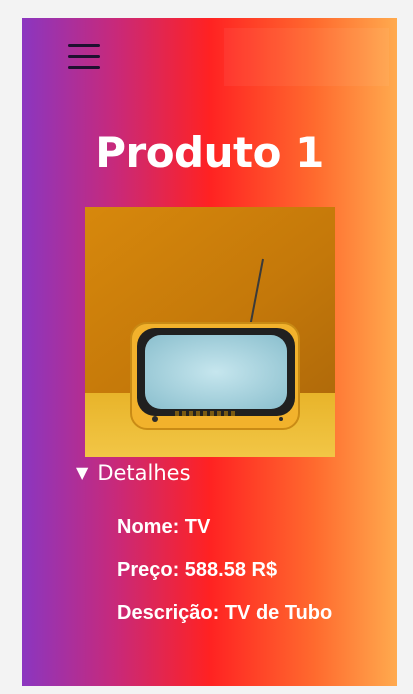 The height and width of the screenshot is (694, 413). I want to click on menu-bar-bottom, so click(84, 67).